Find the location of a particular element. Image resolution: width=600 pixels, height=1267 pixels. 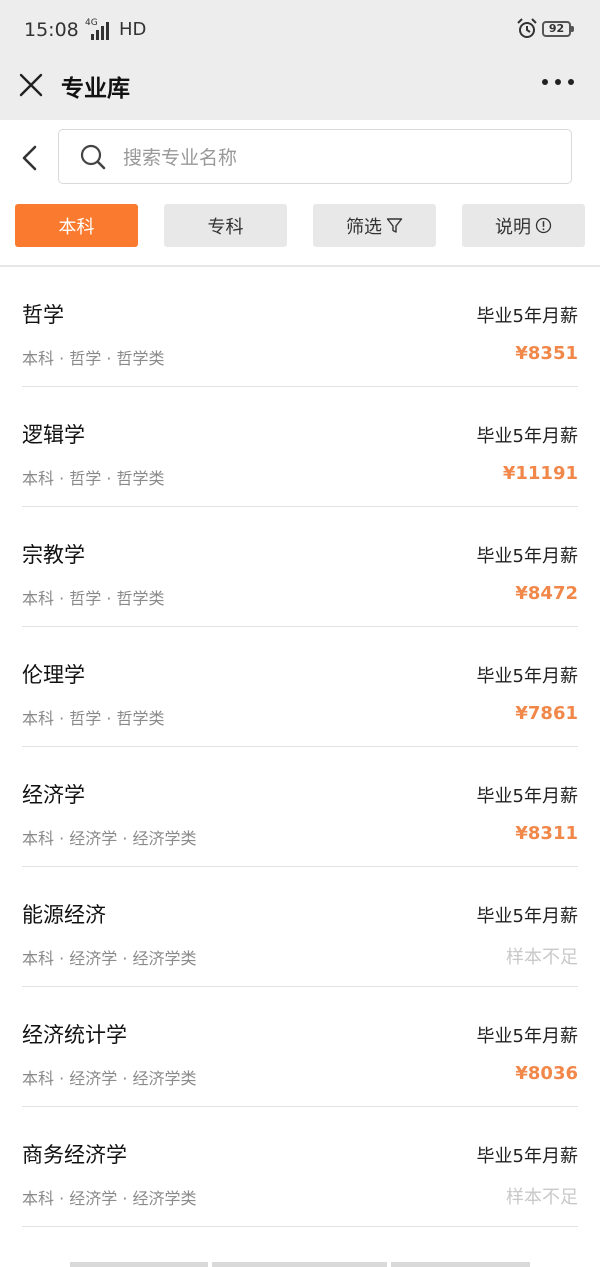

signal-icon: 4G is located at coordinates (96, 29).